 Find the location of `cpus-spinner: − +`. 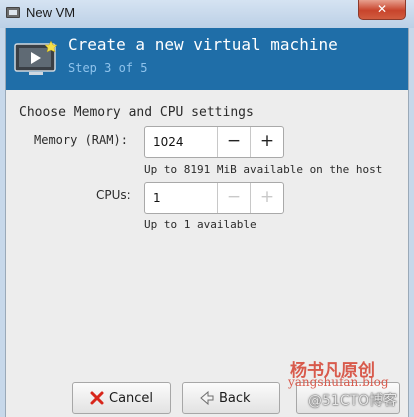

cpus-spinner: − + is located at coordinates (214, 198).